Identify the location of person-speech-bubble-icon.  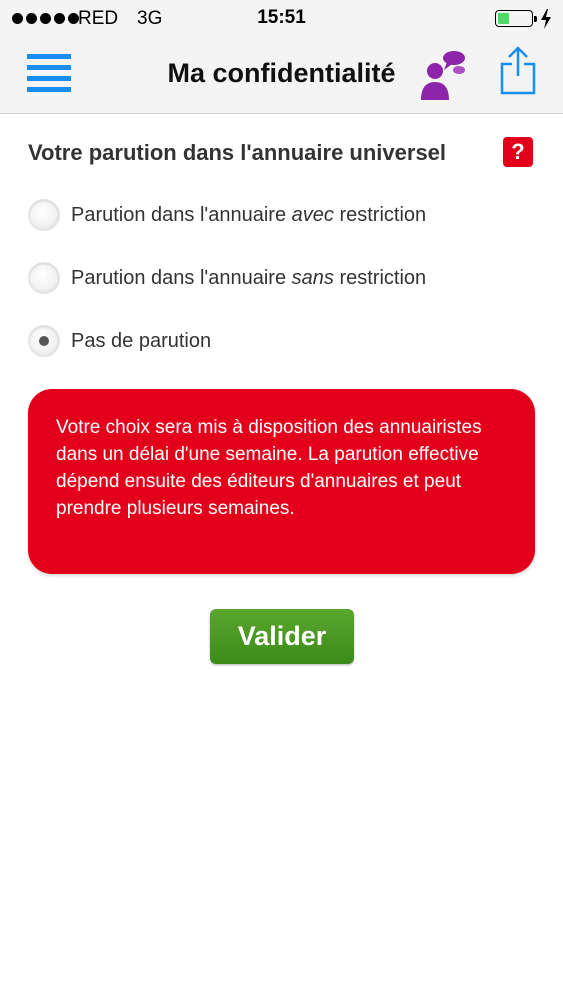
(443, 75).